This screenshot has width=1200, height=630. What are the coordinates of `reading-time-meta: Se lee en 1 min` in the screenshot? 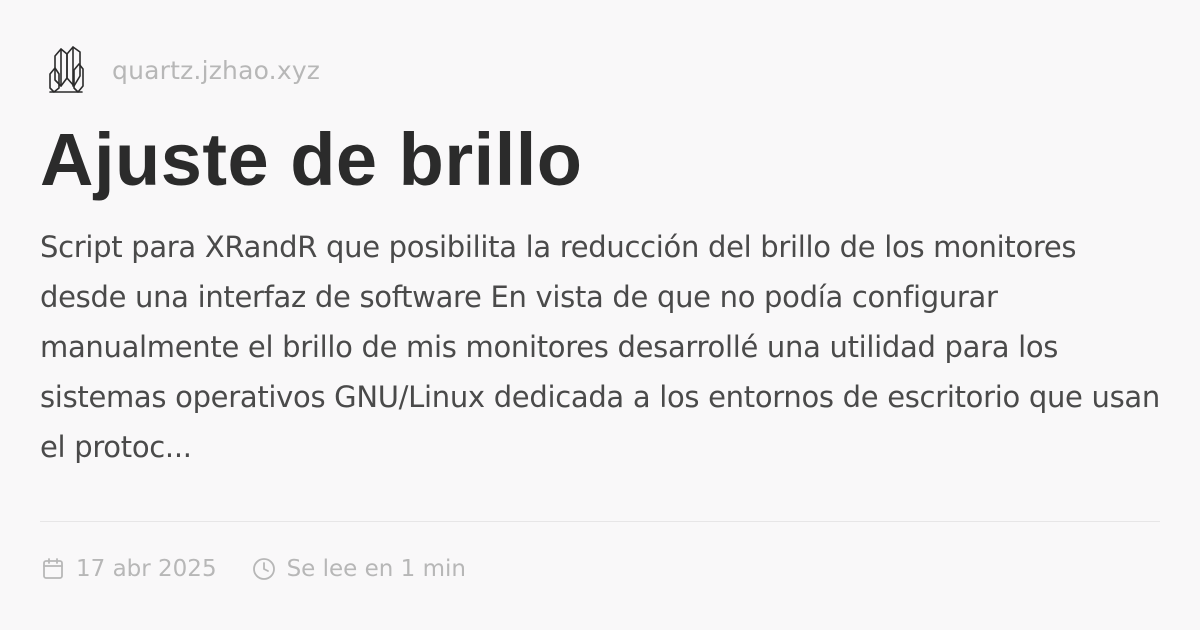 It's located at (358, 569).